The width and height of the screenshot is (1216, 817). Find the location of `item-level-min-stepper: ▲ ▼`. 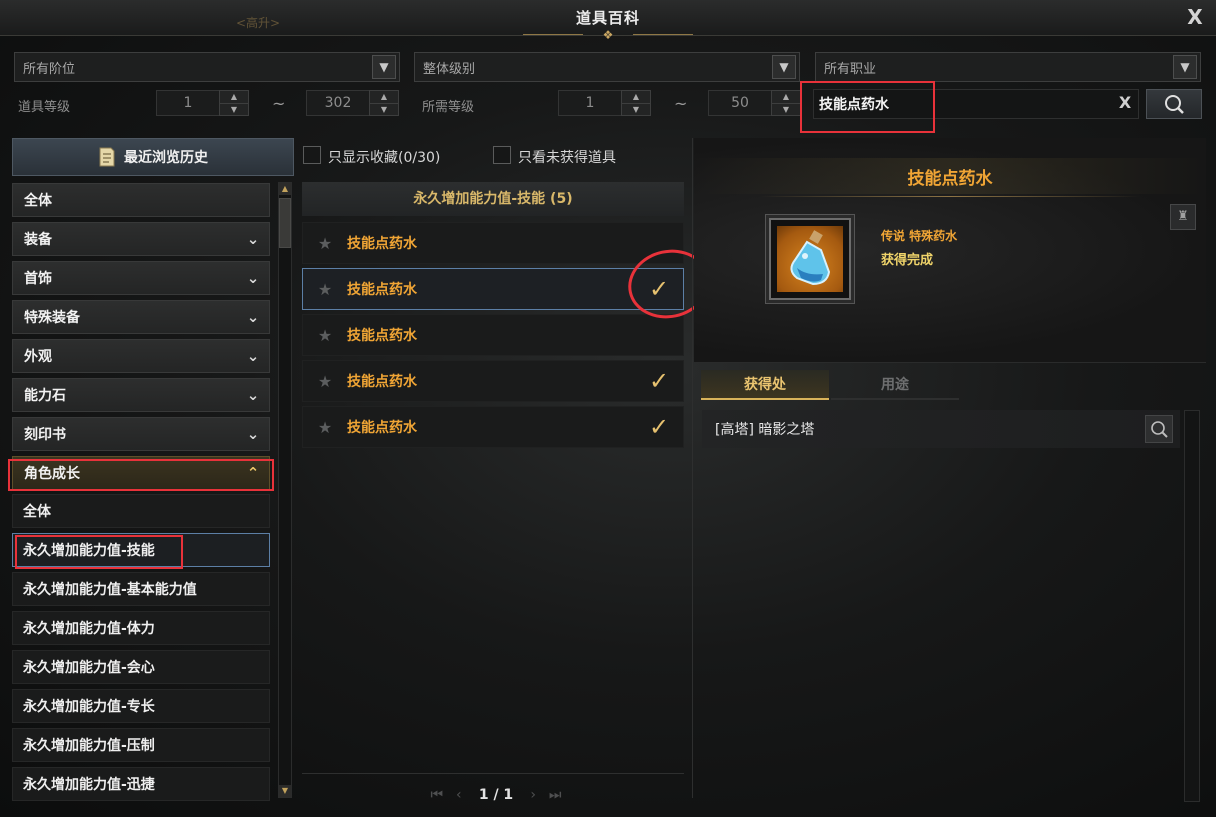

item-level-min-stepper: ▲ ▼ is located at coordinates (234, 103).